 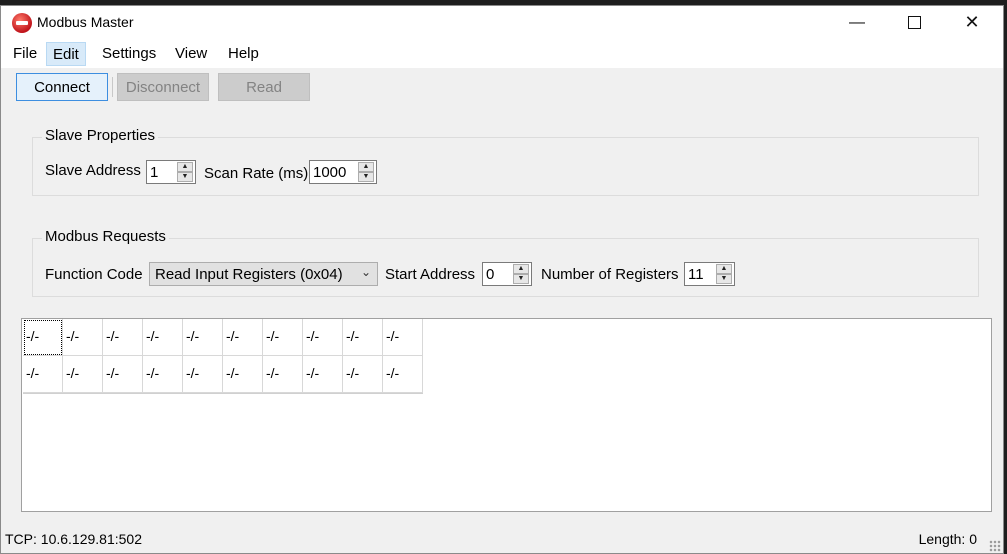 I want to click on slave-address-value: 1, so click(x=154, y=172).